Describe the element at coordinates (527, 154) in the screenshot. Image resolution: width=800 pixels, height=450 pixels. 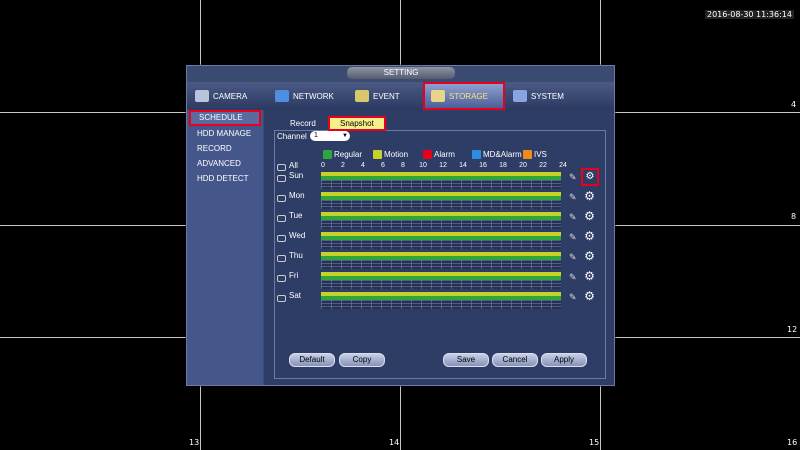
I see `ivs-swatch` at that location.